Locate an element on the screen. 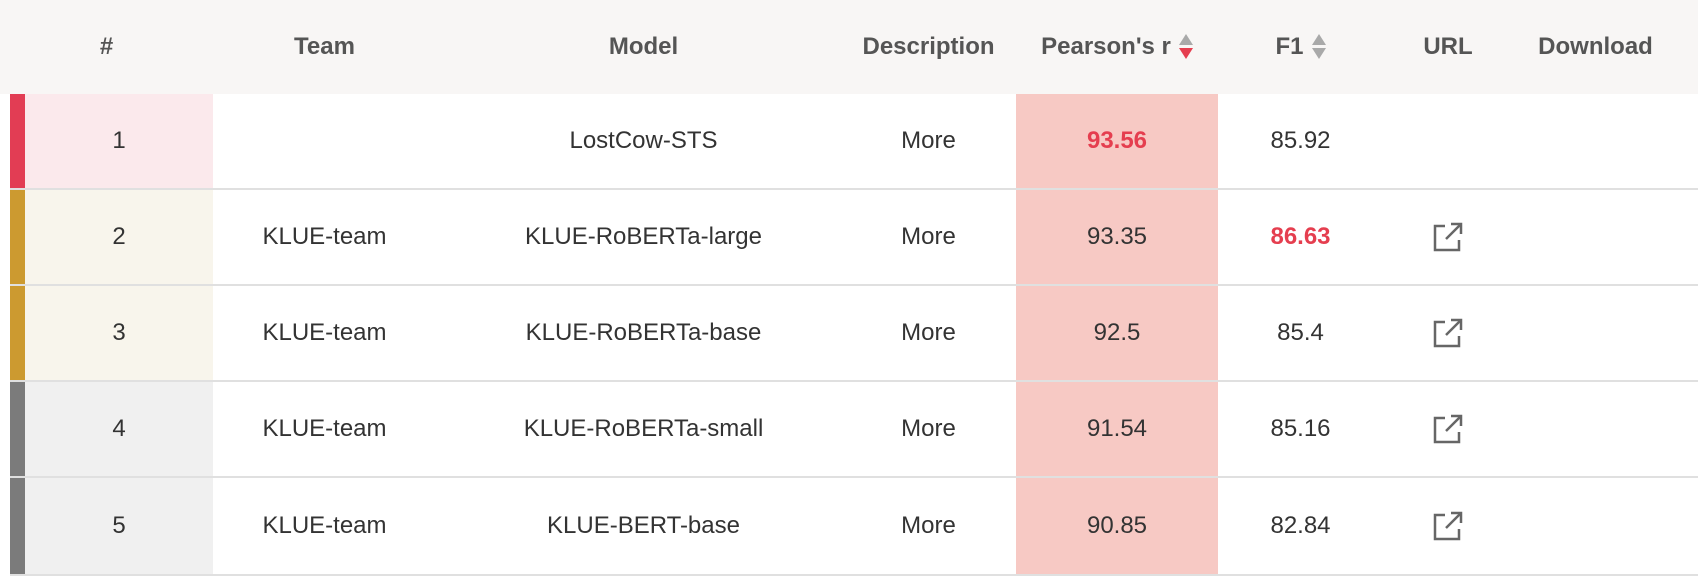 The width and height of the screenshot is (1698, 576). pearson-cell: 93.35 is located at coordinates (1117, 236).